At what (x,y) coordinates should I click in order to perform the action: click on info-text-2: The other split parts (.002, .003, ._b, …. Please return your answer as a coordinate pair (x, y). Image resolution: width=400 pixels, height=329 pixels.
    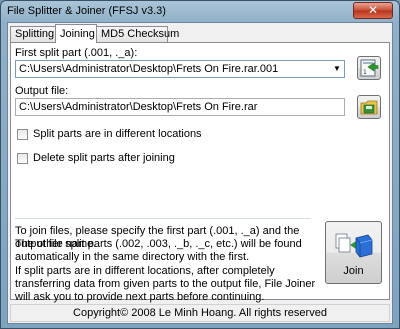
    Looking at the image, I should click on (158, 250).